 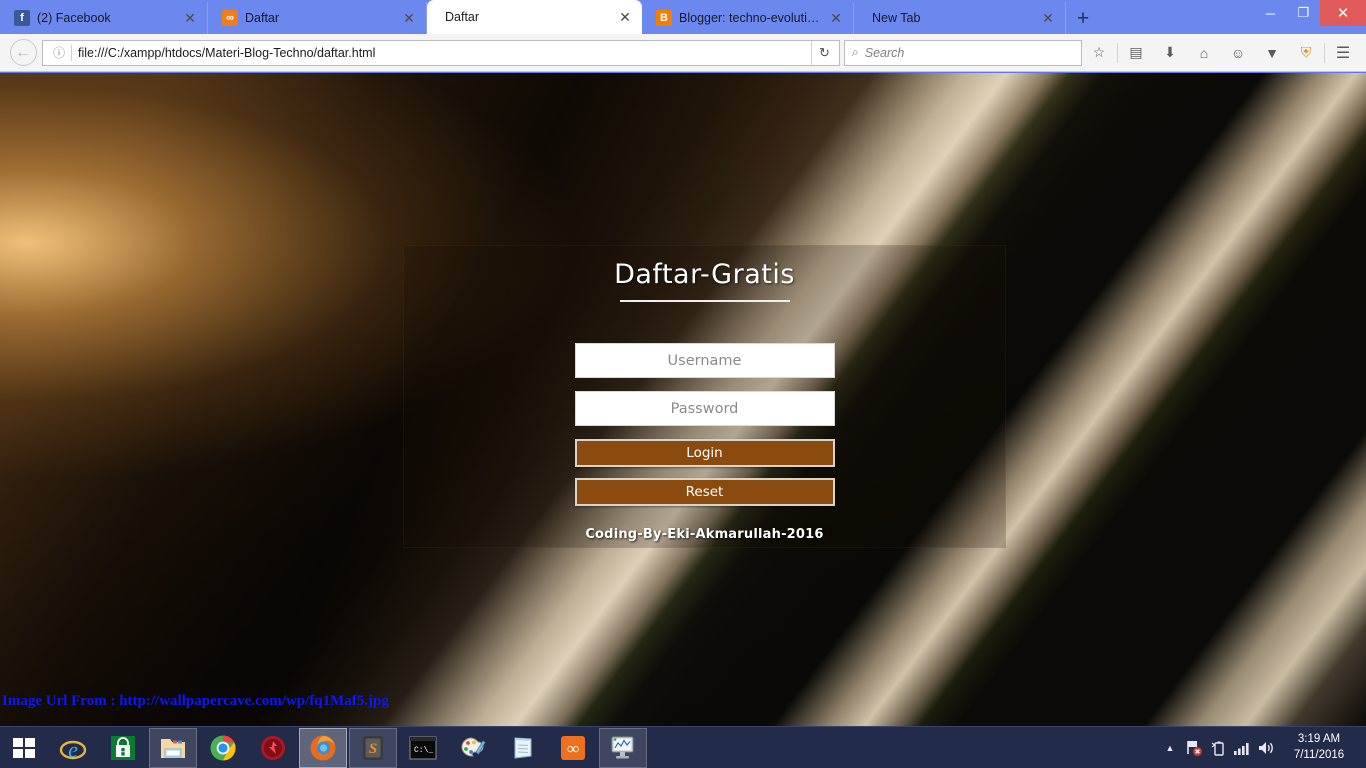 I want to click on tab-label: (2) Facebook, so click(x=74, y=18).